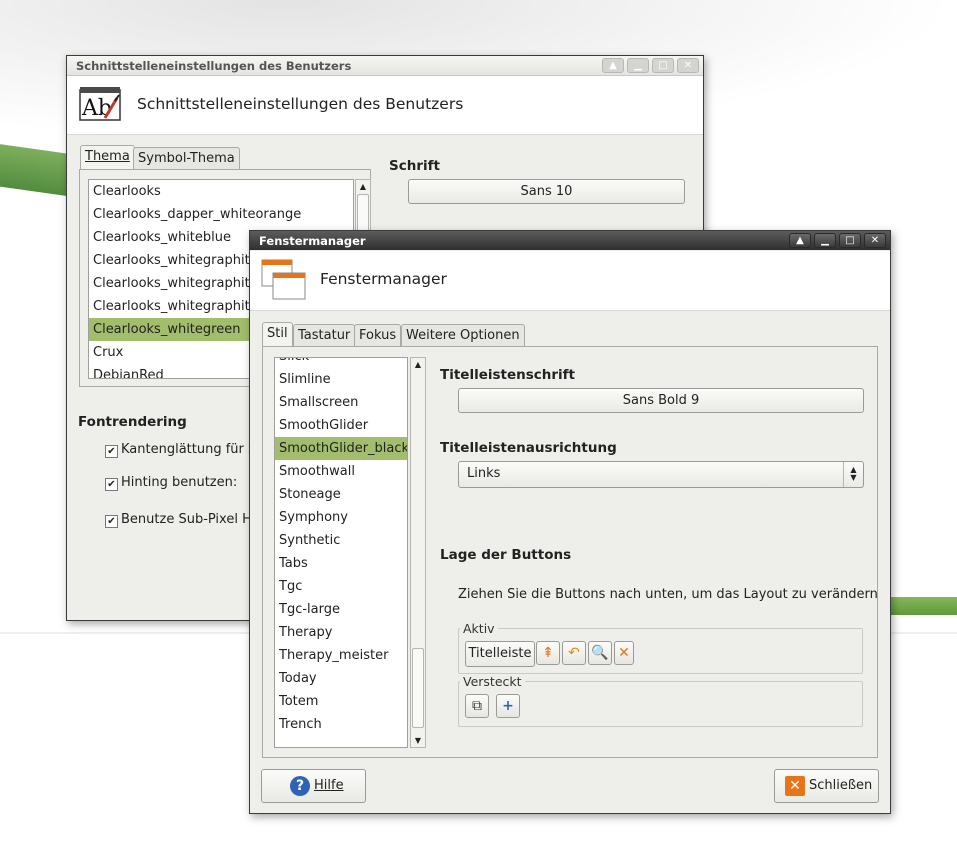  I want to click on list-item: Slimline, so click(341, 379).